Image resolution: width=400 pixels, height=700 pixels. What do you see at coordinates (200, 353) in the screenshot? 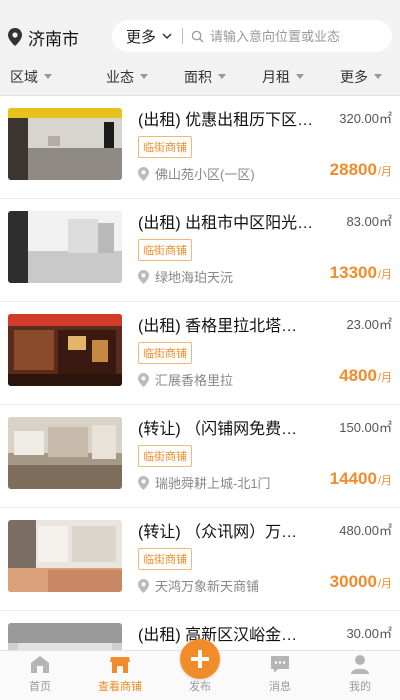
I see `listing-item: (出租) 香格里拉北塔… 23.00㎡ 临街商铺 汇展香格里拉 4800/月` at bounding box center [200, 353].